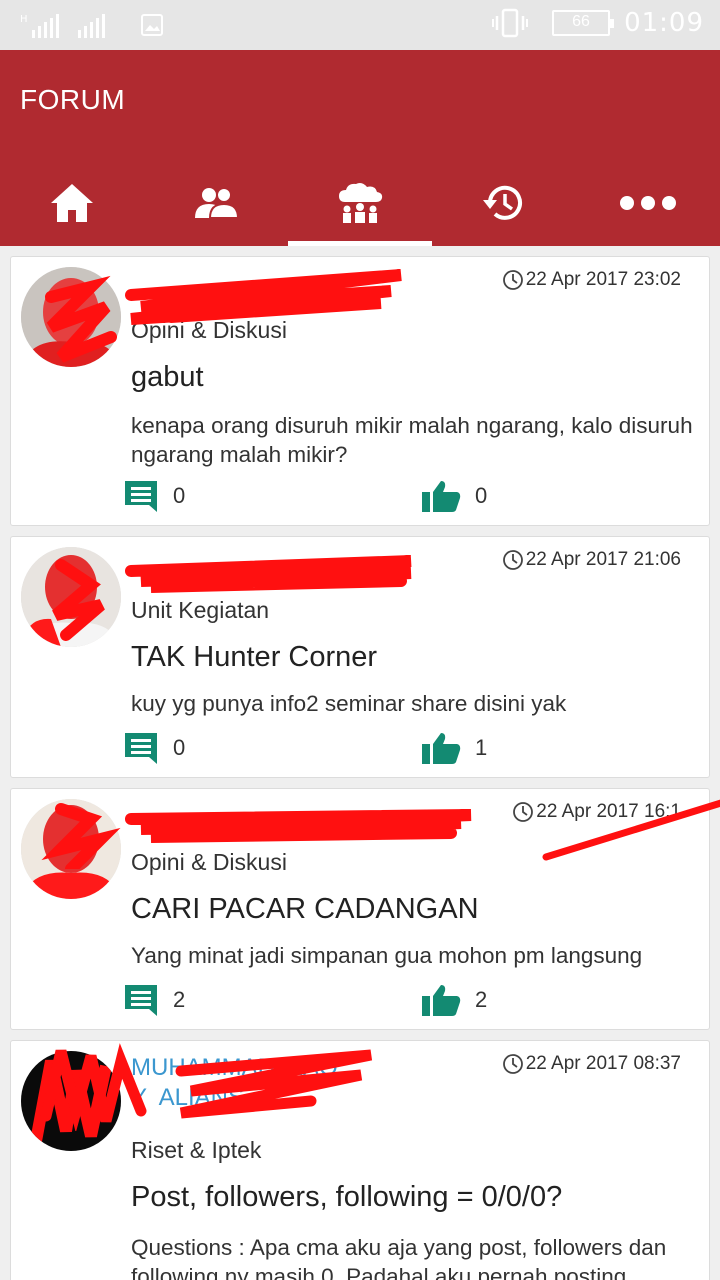 Image resolution: width=720 pixels, height=1280 pixels. What do you see at coordinates (581, 21) in the screenshot?
I see `battery-level: 66` at bounding box center [581, 21].